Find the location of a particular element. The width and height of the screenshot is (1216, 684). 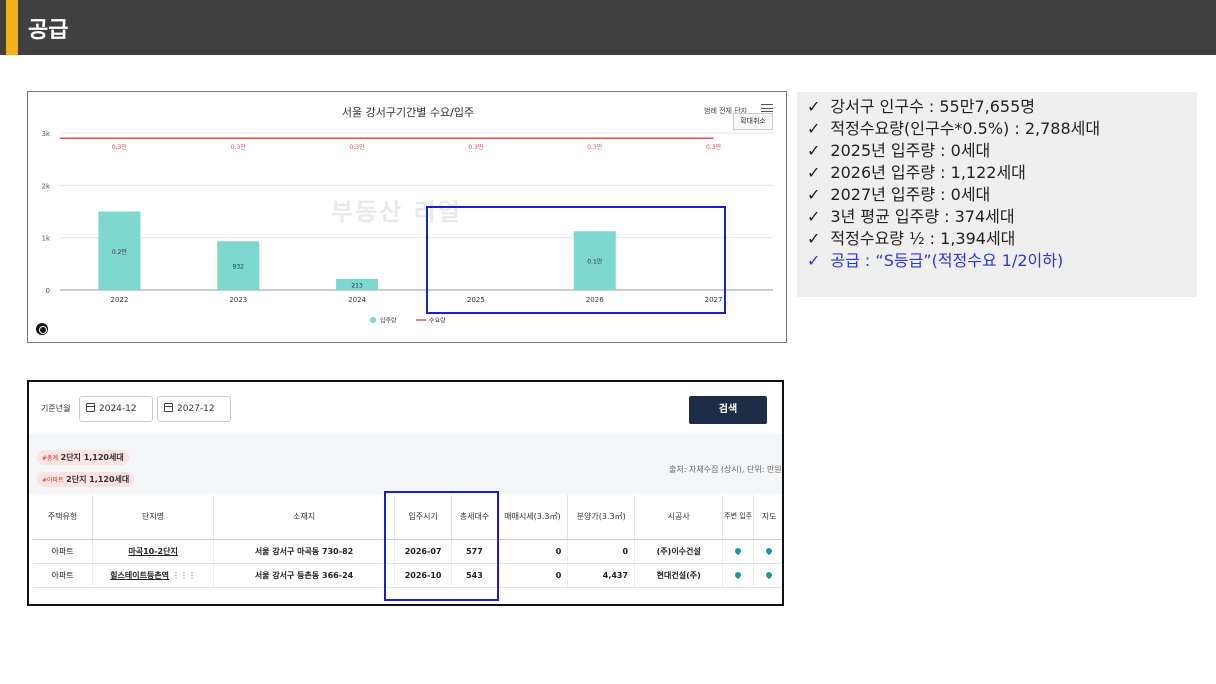

grid-icon: ⋮⋮⋮ is located at coordinates (184, 575).